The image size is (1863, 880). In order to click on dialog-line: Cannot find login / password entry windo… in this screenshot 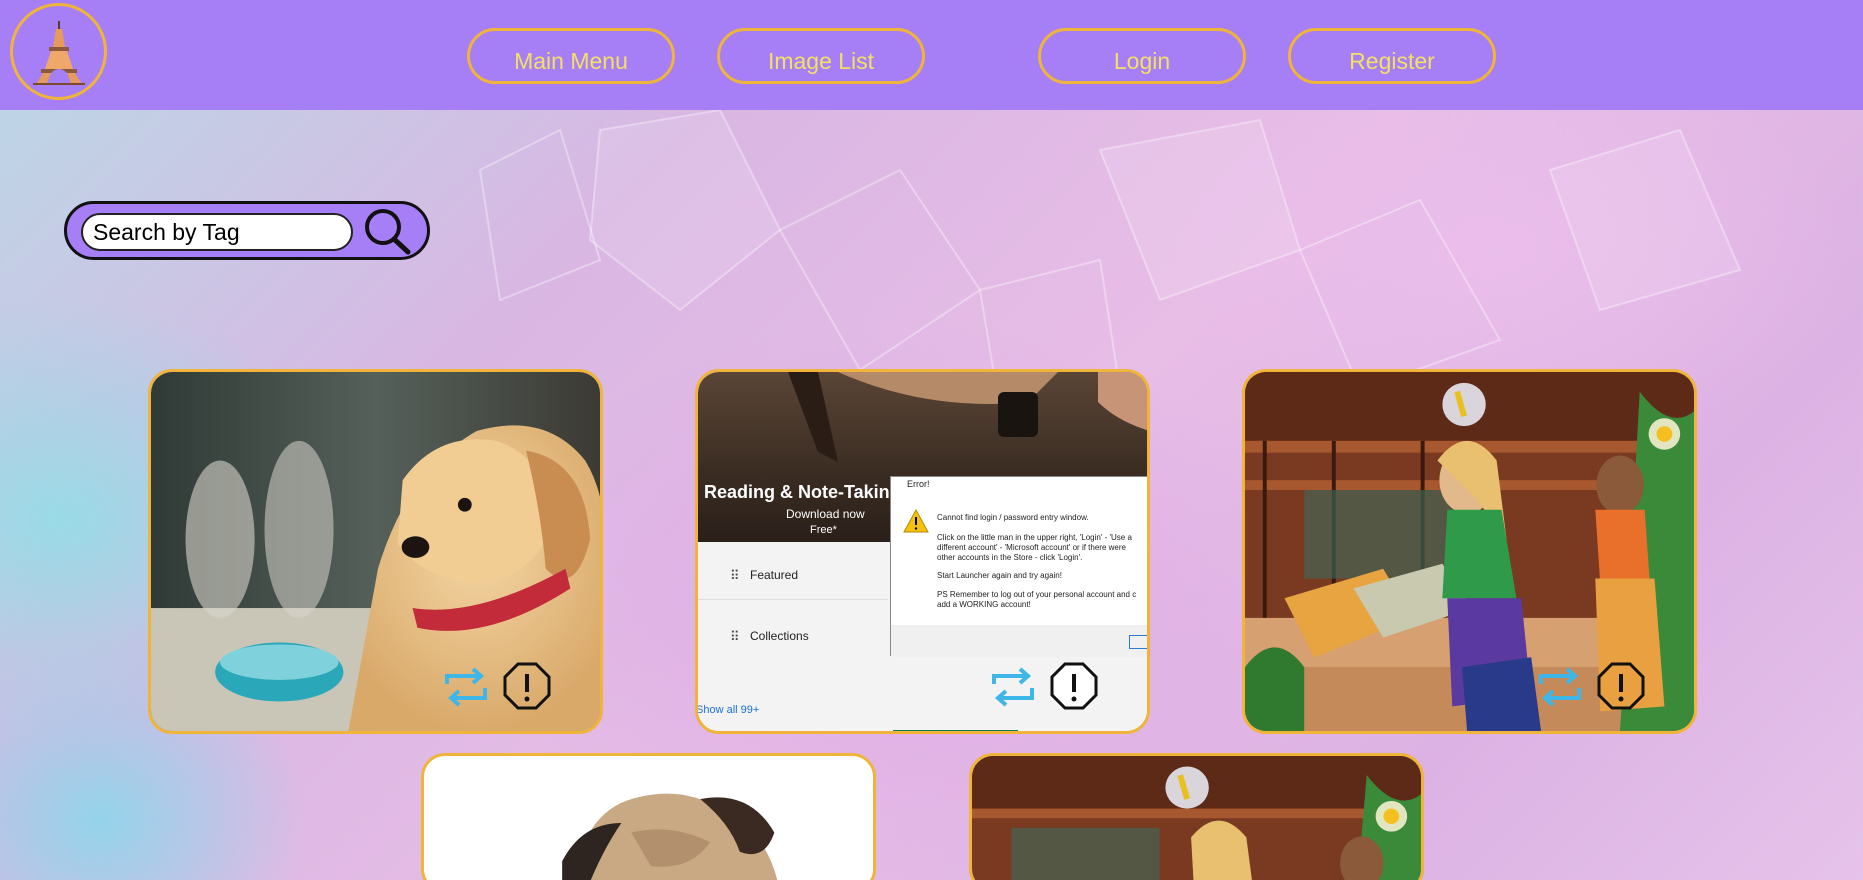, I will do `click(1013, 517)`.